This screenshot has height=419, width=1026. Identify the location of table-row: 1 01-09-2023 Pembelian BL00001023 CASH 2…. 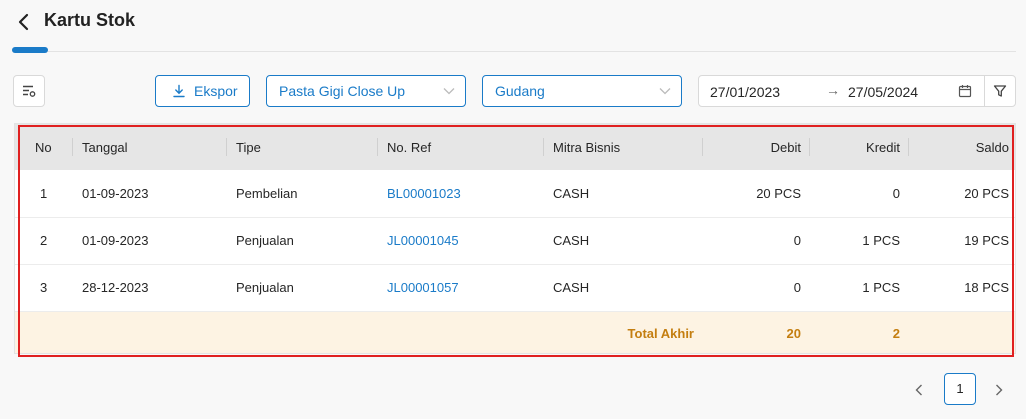
(515, 193).